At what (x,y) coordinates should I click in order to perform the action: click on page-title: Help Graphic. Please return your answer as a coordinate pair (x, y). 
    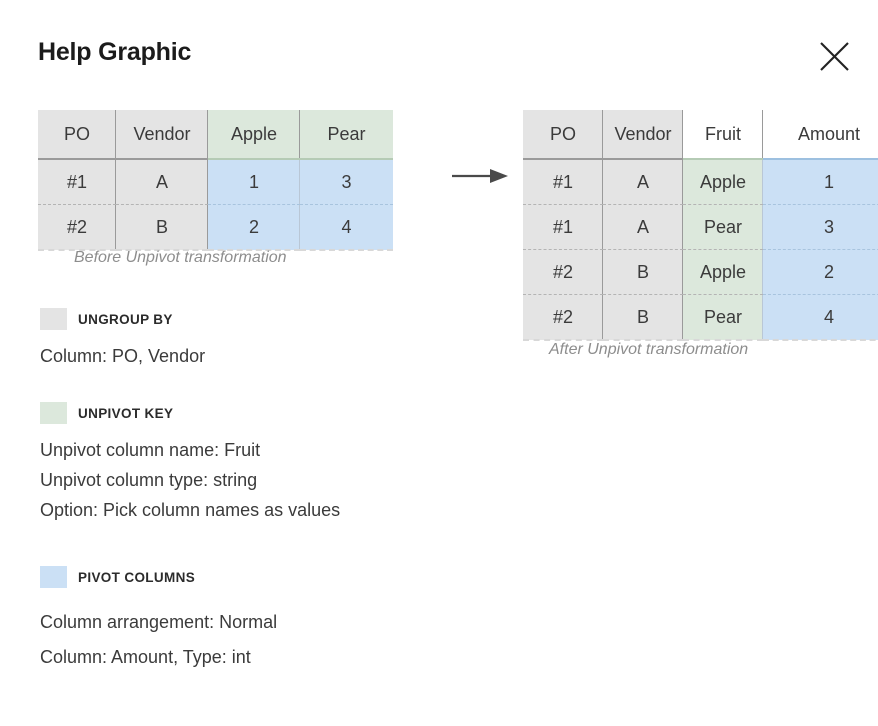
    Looking at the image, I should click on (115, 52).